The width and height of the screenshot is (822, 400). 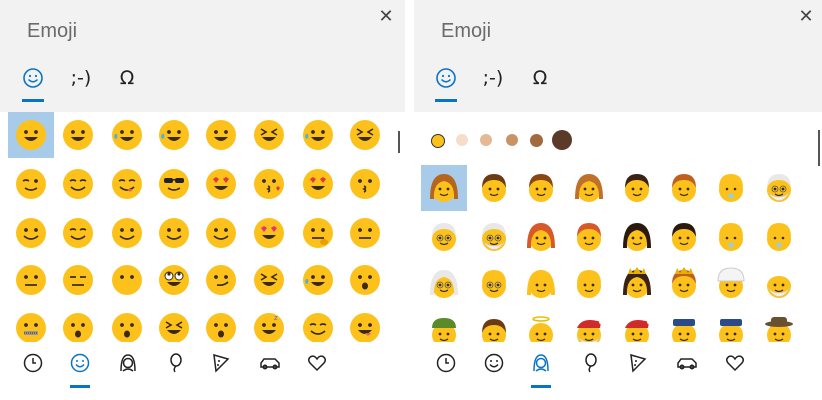 What do you see at coordinates (318, 280) in the screenshot?
I see `sad-sweat-emoji` at bounding box center [318, 280].